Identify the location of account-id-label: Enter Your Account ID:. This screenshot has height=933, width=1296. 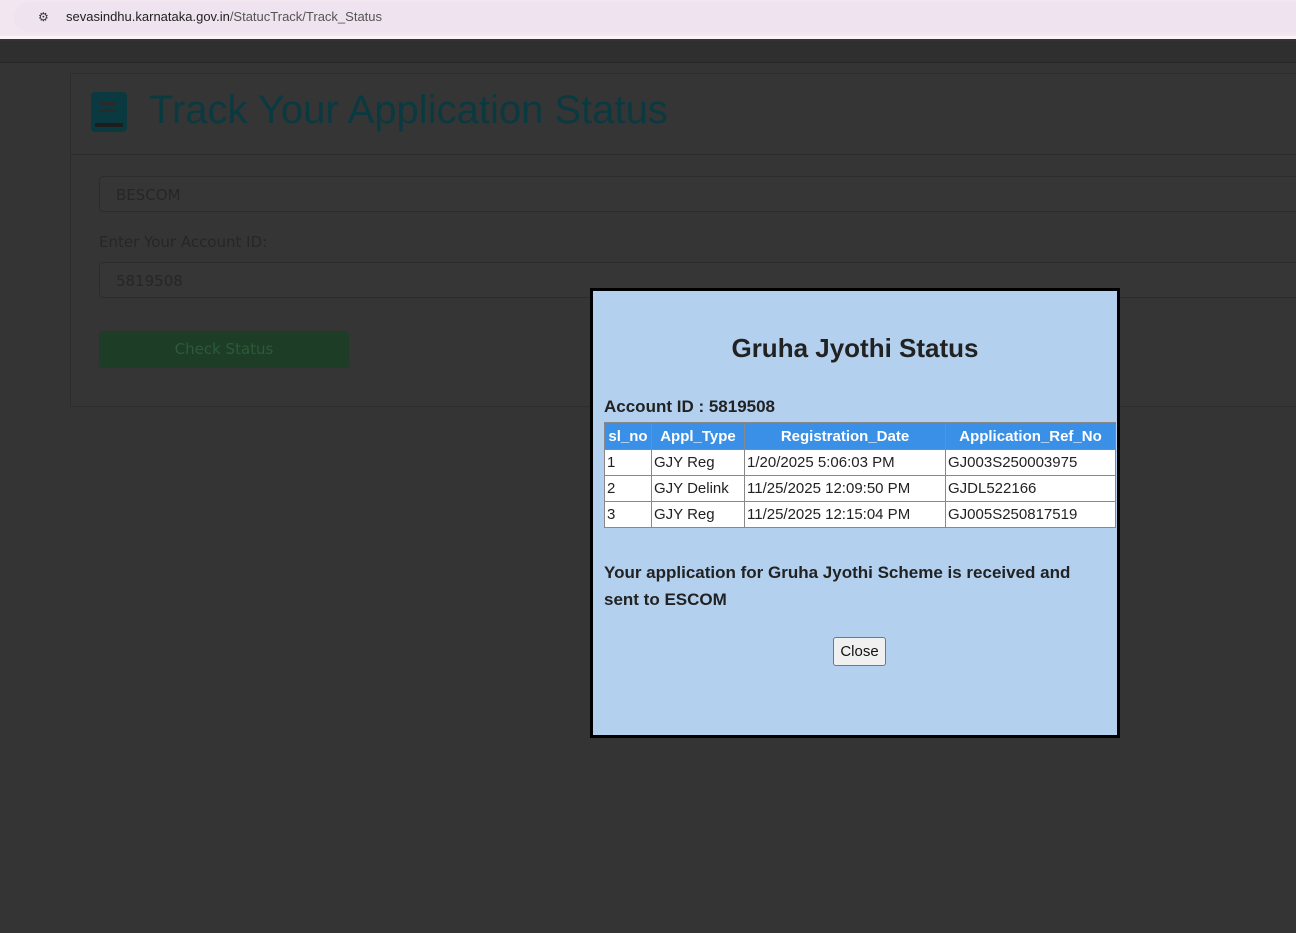
(183, 242).